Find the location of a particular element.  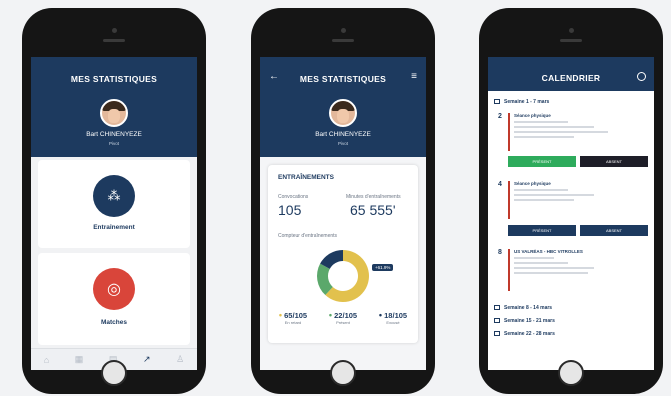

profile-header: MES STATISTIQUES Bart CHINENYEZE Pivot is located at coordinates (114, 107).